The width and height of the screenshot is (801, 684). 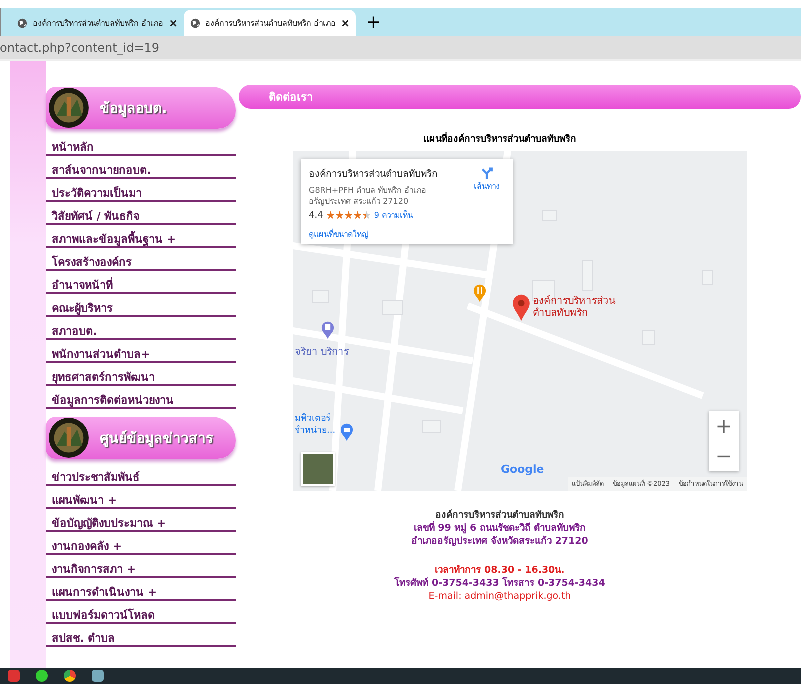 I want to click on menu-item: วิสัยทัศน์ / พันธกิจ, so click(x=141, y=213).